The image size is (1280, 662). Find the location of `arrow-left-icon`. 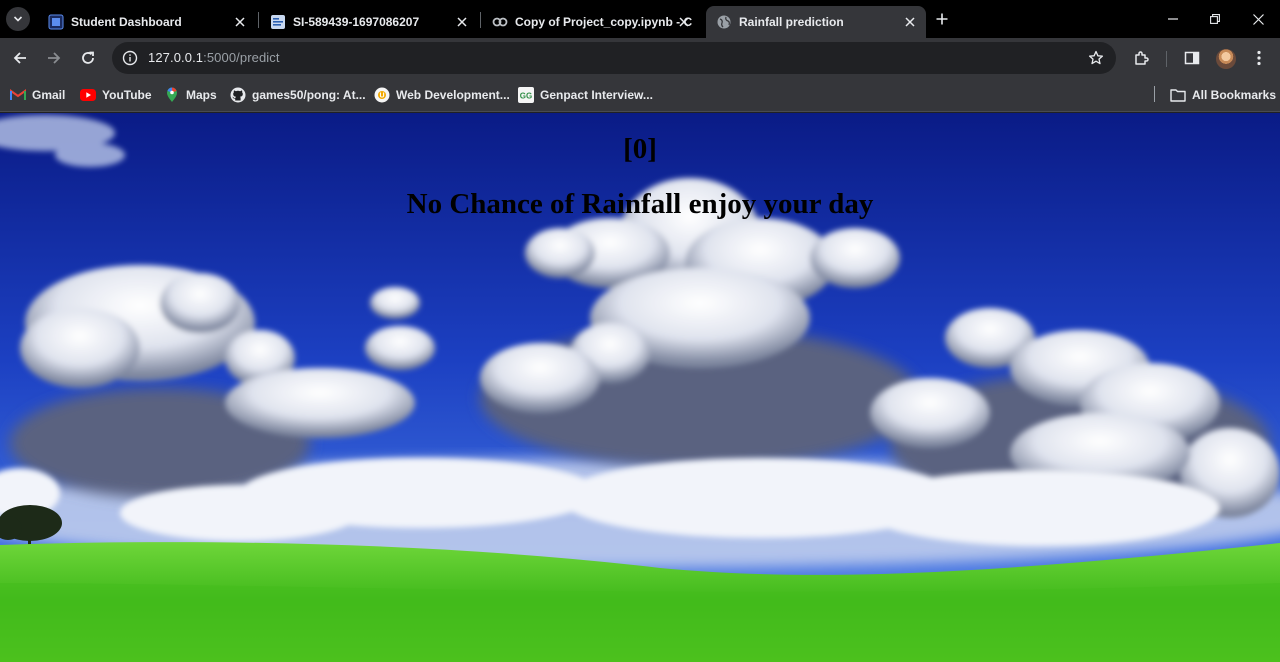

arrow-left-icon is located at coordinates (19, 58).